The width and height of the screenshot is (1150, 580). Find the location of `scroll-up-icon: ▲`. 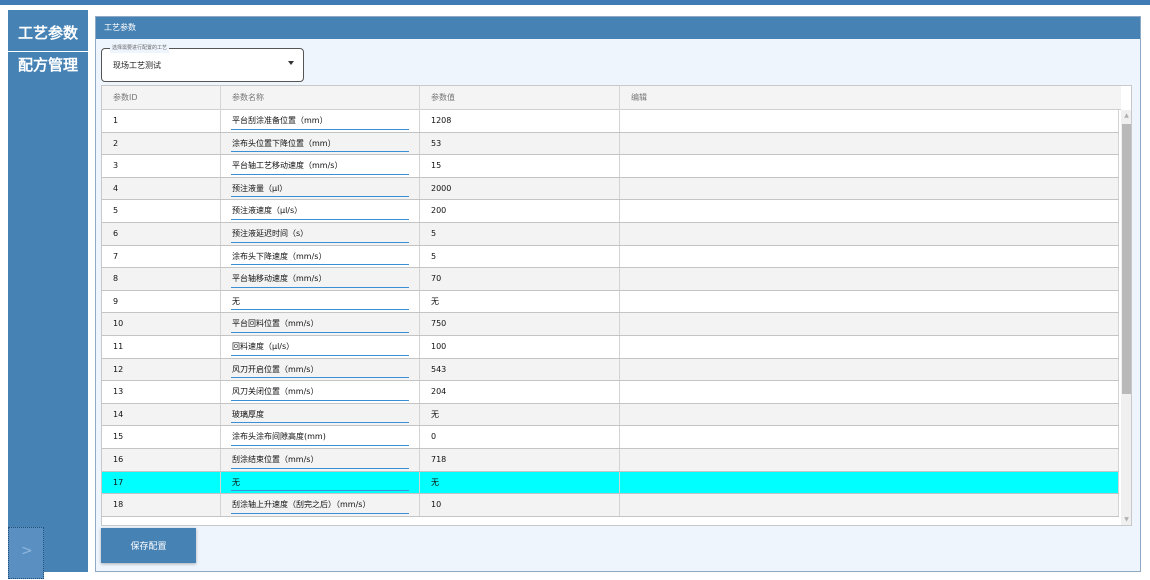

scroll-up-icon: ▲ is located at coordinates (1126, 116).